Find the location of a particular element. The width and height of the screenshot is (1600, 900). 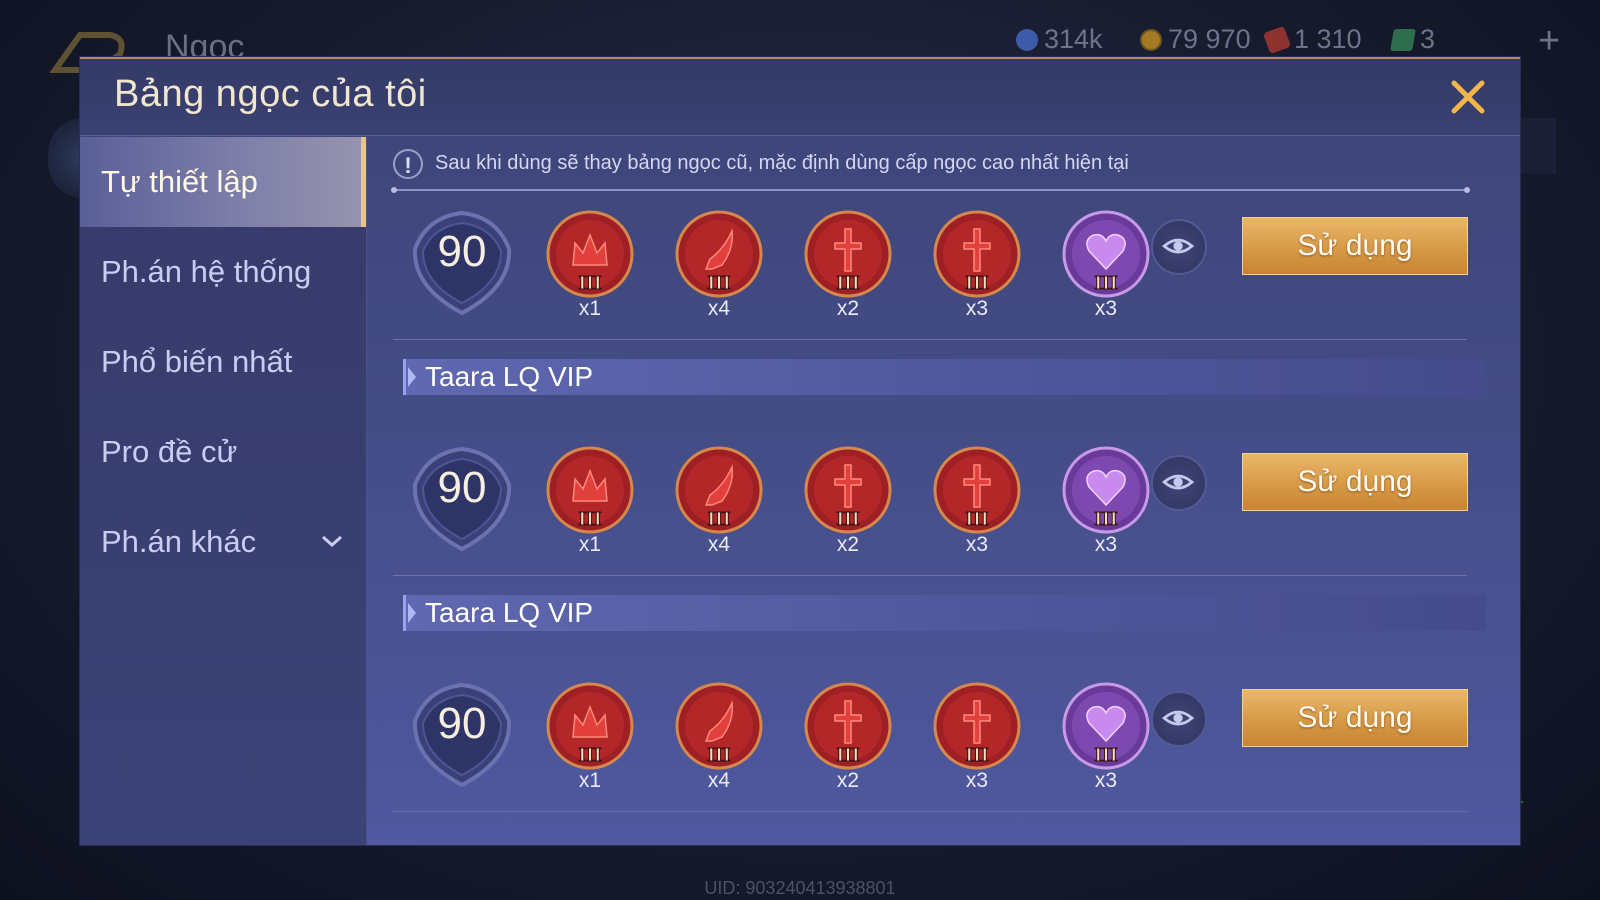

background-panel is located at coordinates (65, 802).